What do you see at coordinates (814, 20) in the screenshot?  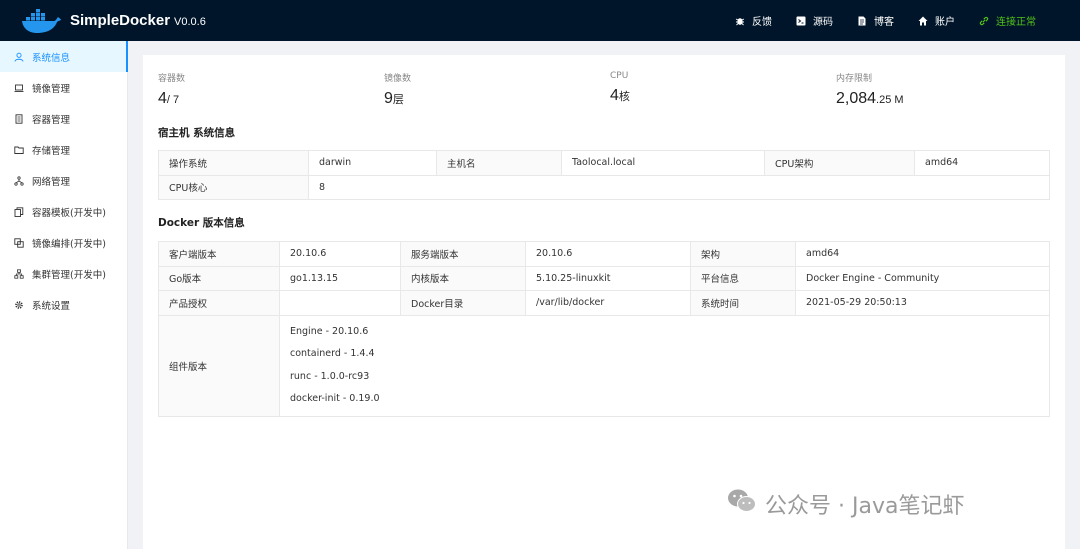 I see `nav-source: 源码` at bounding box center [814, 20].